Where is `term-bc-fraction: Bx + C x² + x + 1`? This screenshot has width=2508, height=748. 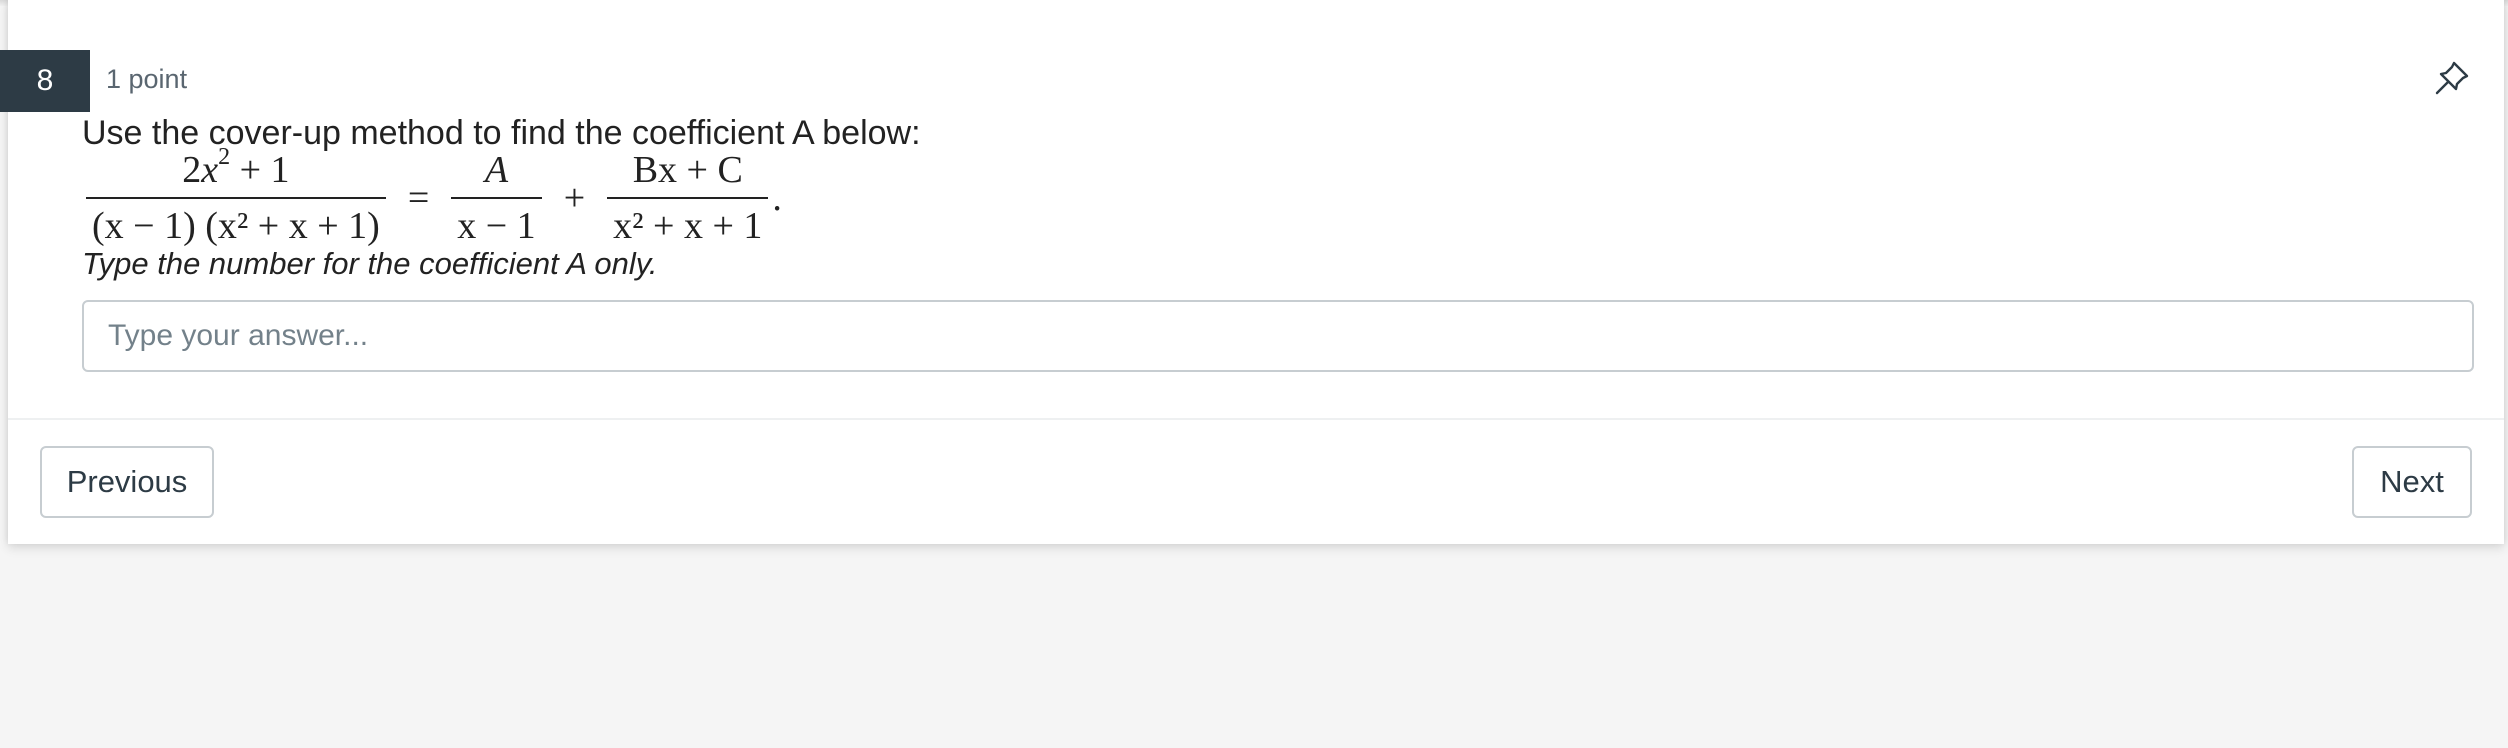
term-bc-fraction: Bx + C x² + x + 1 is located at coordinates (688, 198).